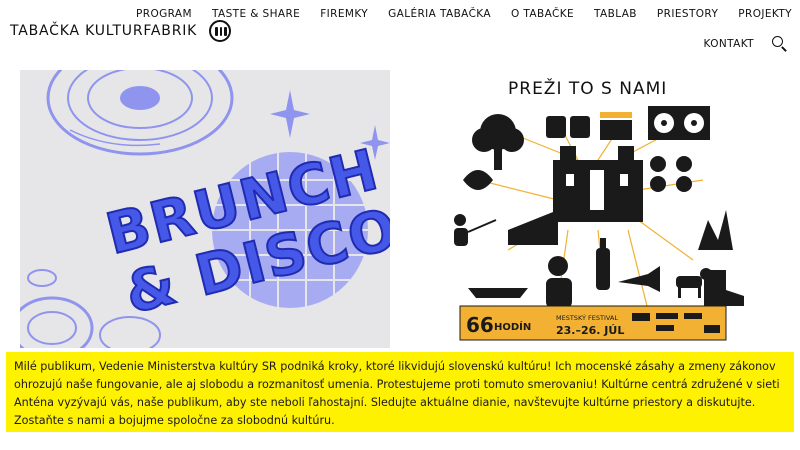  I want to click on nav-item-firemky: FIREMKY, so click(344, 14).